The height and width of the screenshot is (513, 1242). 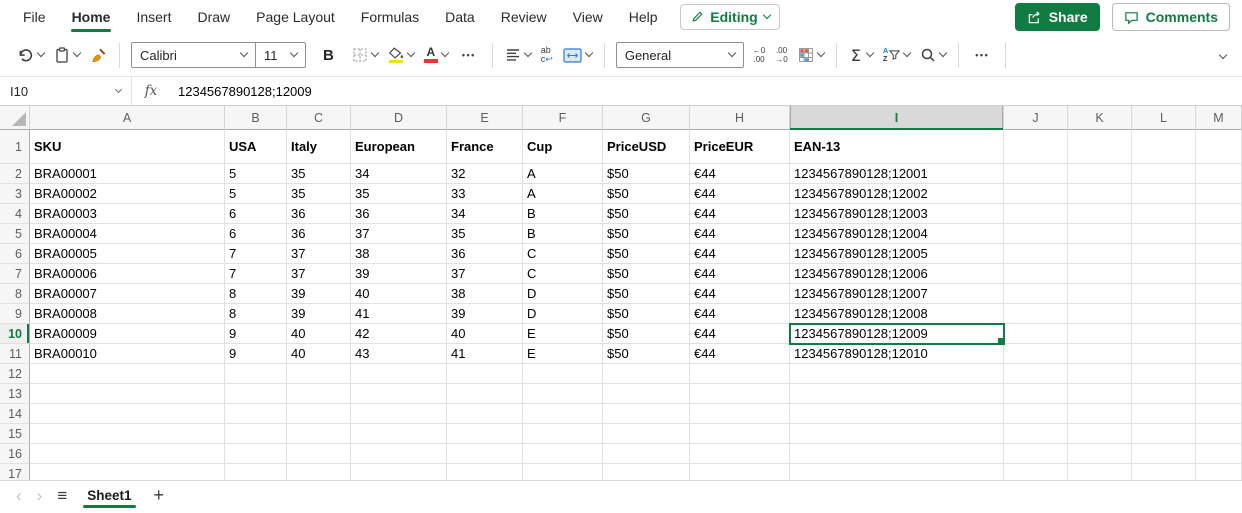 I want to click on alignment-button, so click(x=518, y=55).